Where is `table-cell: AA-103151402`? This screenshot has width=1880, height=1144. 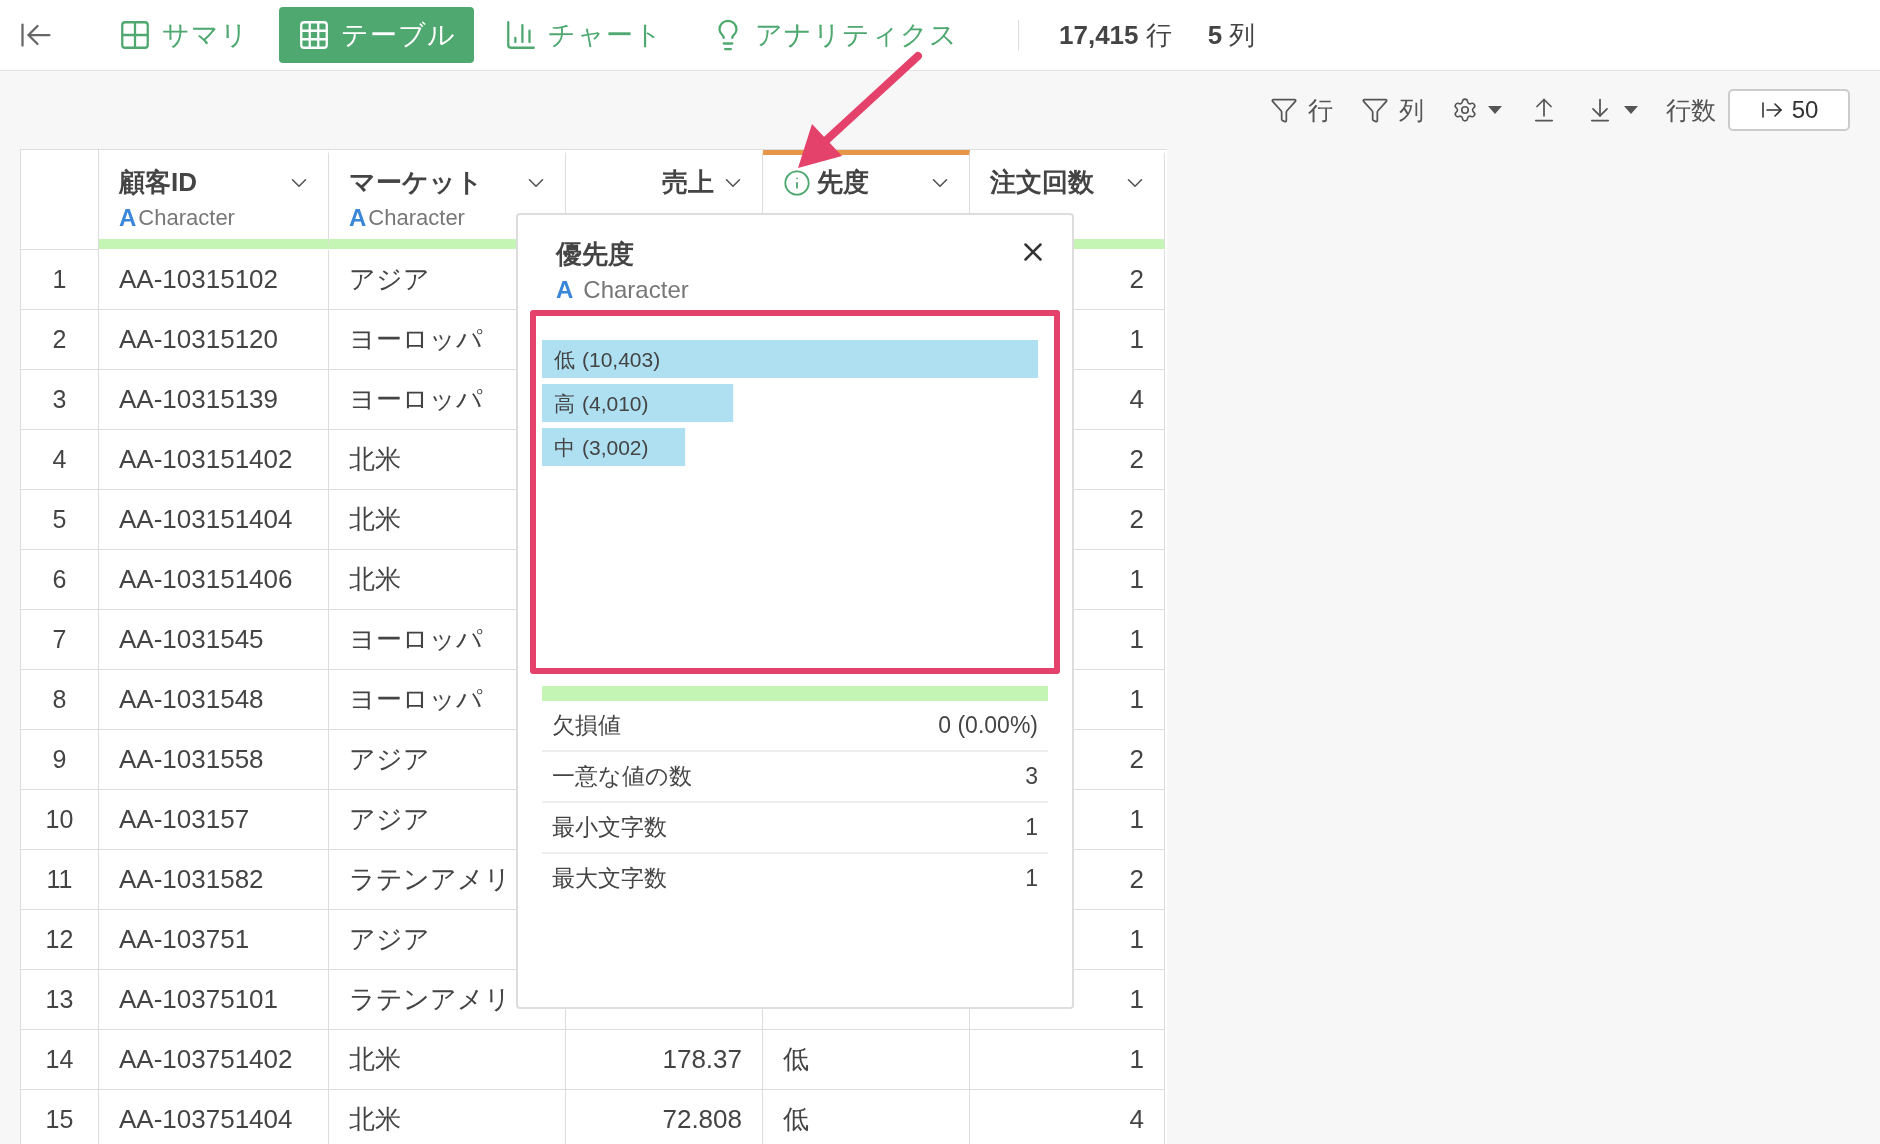 table-cell: AA-103151402 is located at coordinates (214, 460).